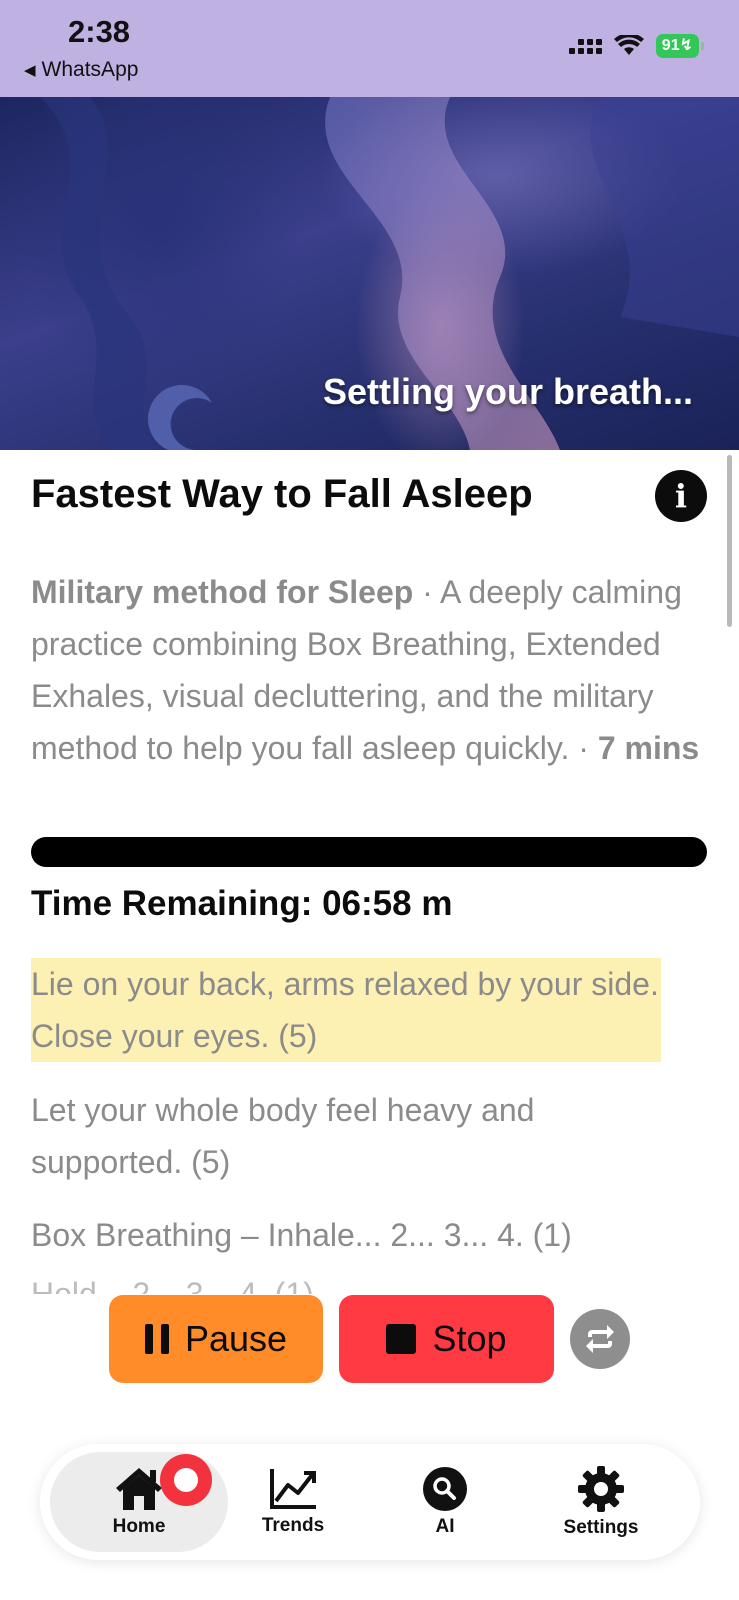 This screenshot has height=1600, width=739. What do you see at coordinates (293, 1525) in the screenshot?
I see `tab-trends-label: Trends` at bounding box center [293, 1525].